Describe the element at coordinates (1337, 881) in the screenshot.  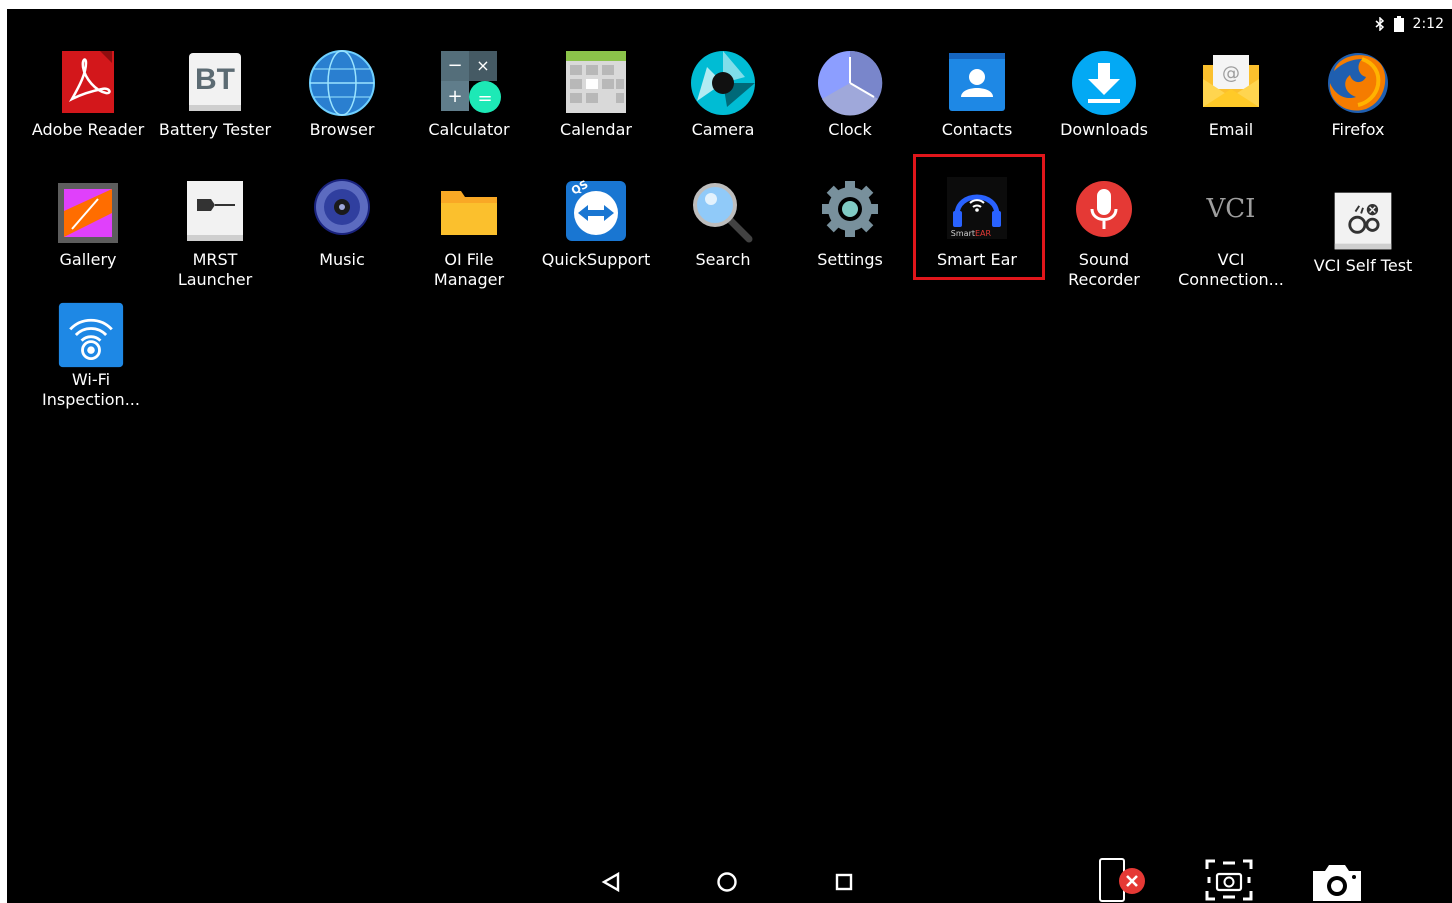
I see `camera-capture-icon` at that location.